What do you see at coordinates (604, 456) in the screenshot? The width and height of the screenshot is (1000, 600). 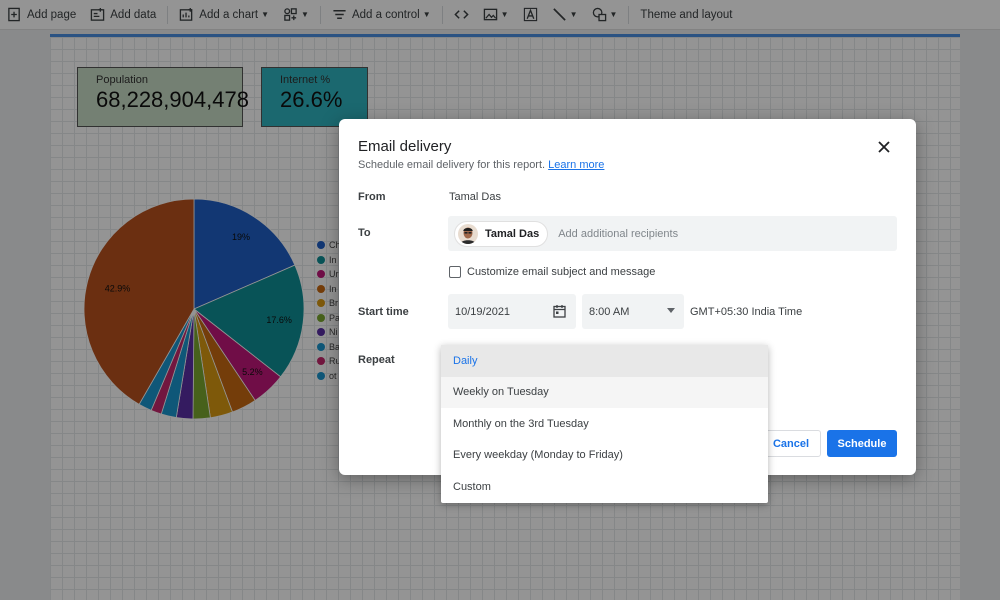 I see `repeat-option-weekdays: Every weekday (Monday to Friday)` at bounding box center [604, 456].